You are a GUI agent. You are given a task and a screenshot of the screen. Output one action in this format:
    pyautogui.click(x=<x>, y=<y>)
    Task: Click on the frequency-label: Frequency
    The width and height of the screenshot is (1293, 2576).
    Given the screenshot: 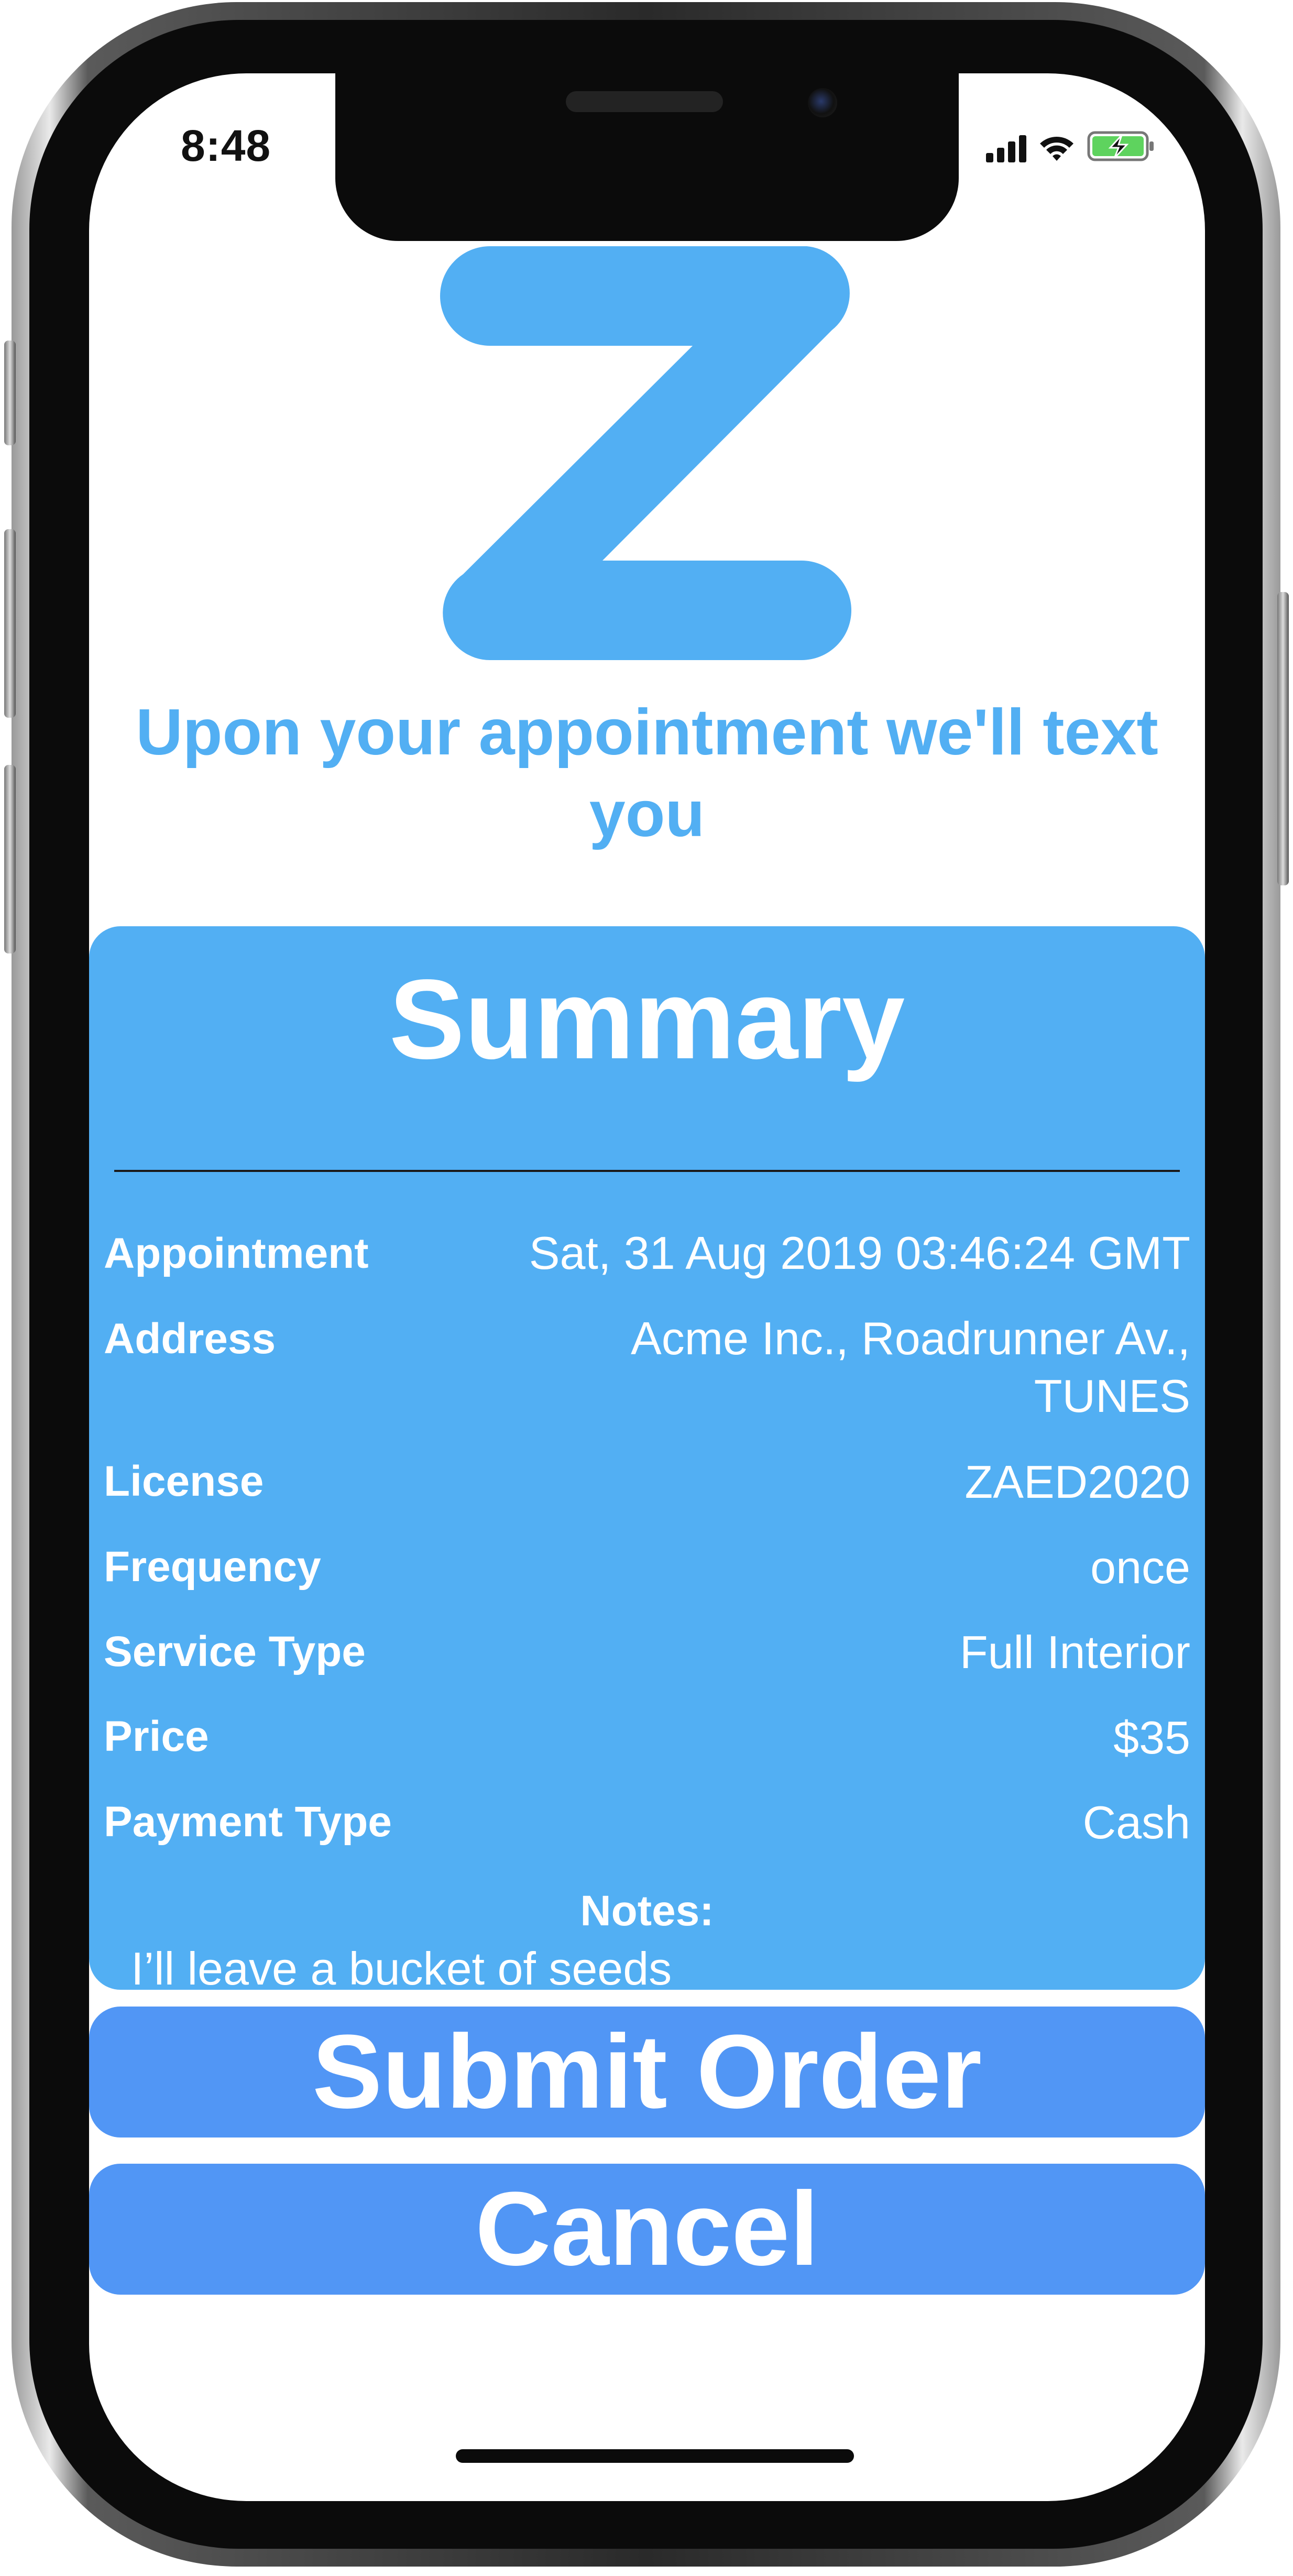 What is the action you would take?
    pyautogui.click(x=212, y=1567)
    